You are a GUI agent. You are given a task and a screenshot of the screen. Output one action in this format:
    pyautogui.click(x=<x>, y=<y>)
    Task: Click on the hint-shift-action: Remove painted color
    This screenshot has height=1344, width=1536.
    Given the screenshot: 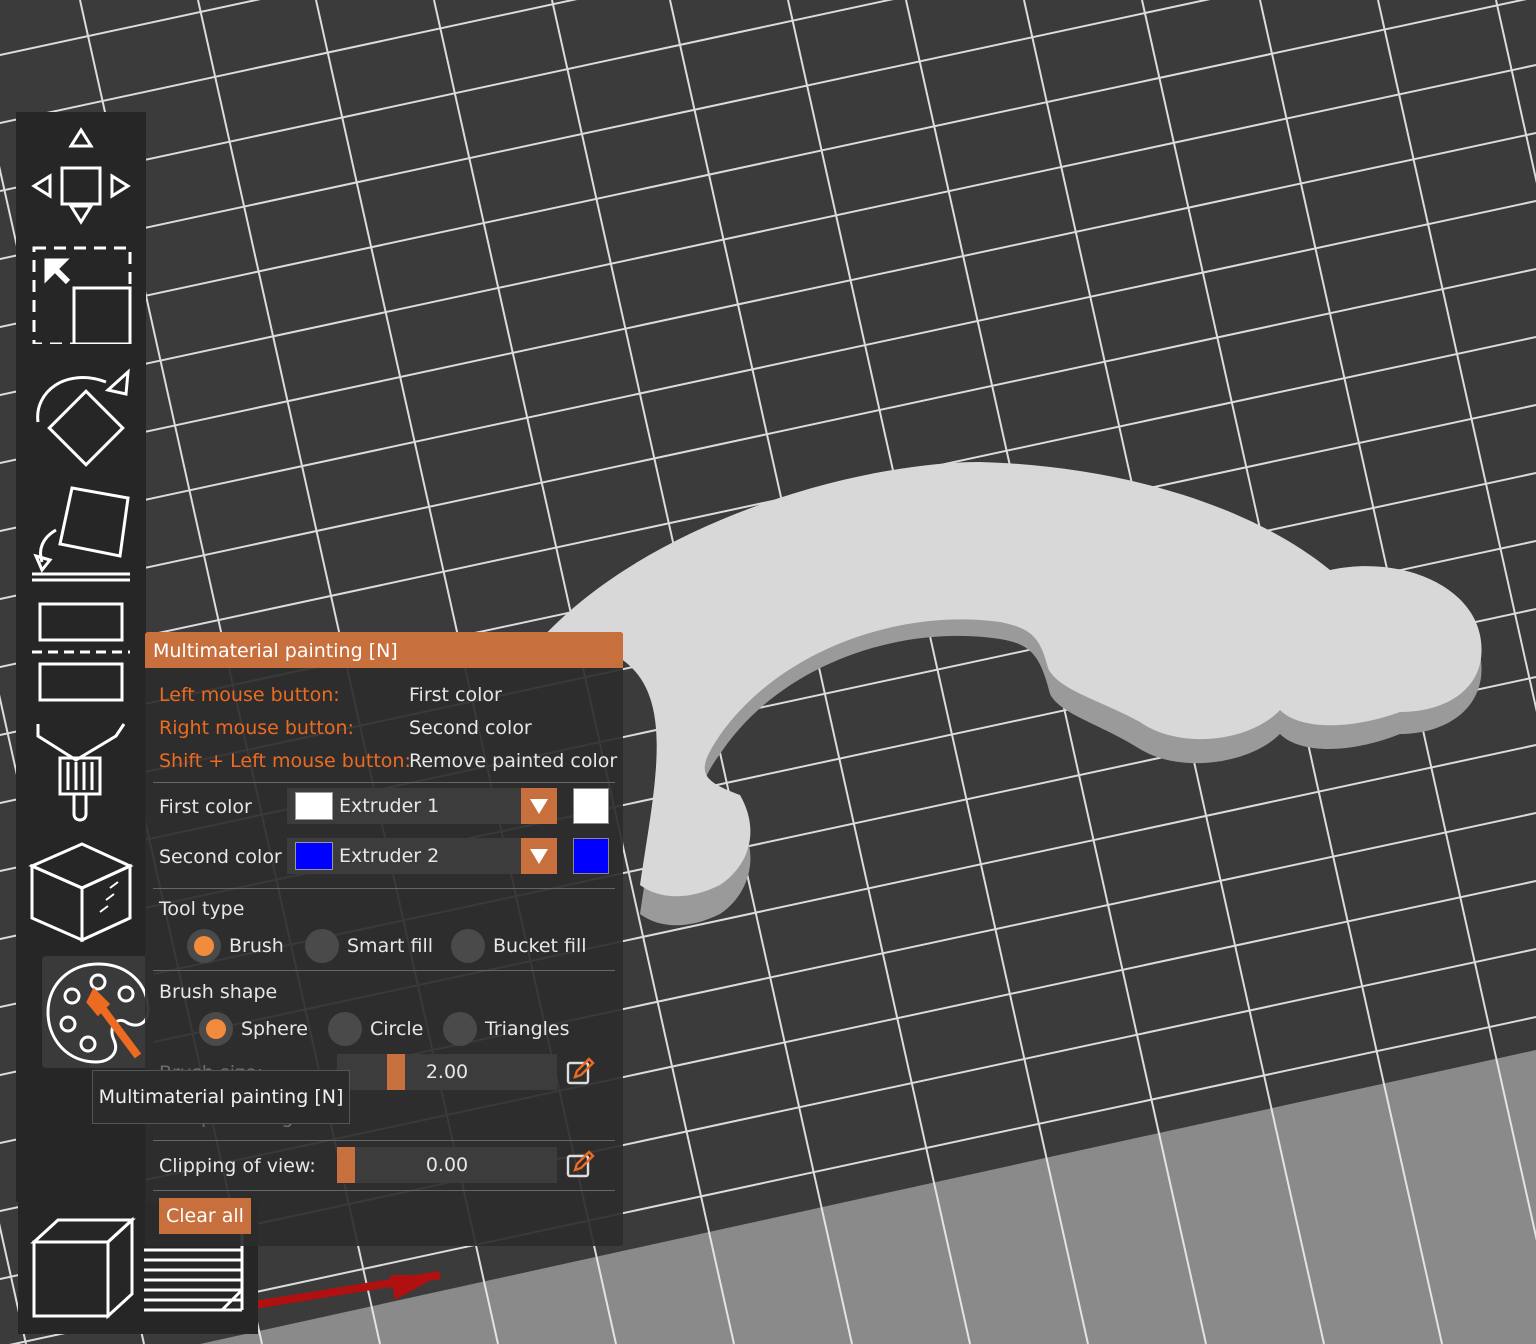 What is the action you would take?
    pyautogui.click(x=513, y=761)
    